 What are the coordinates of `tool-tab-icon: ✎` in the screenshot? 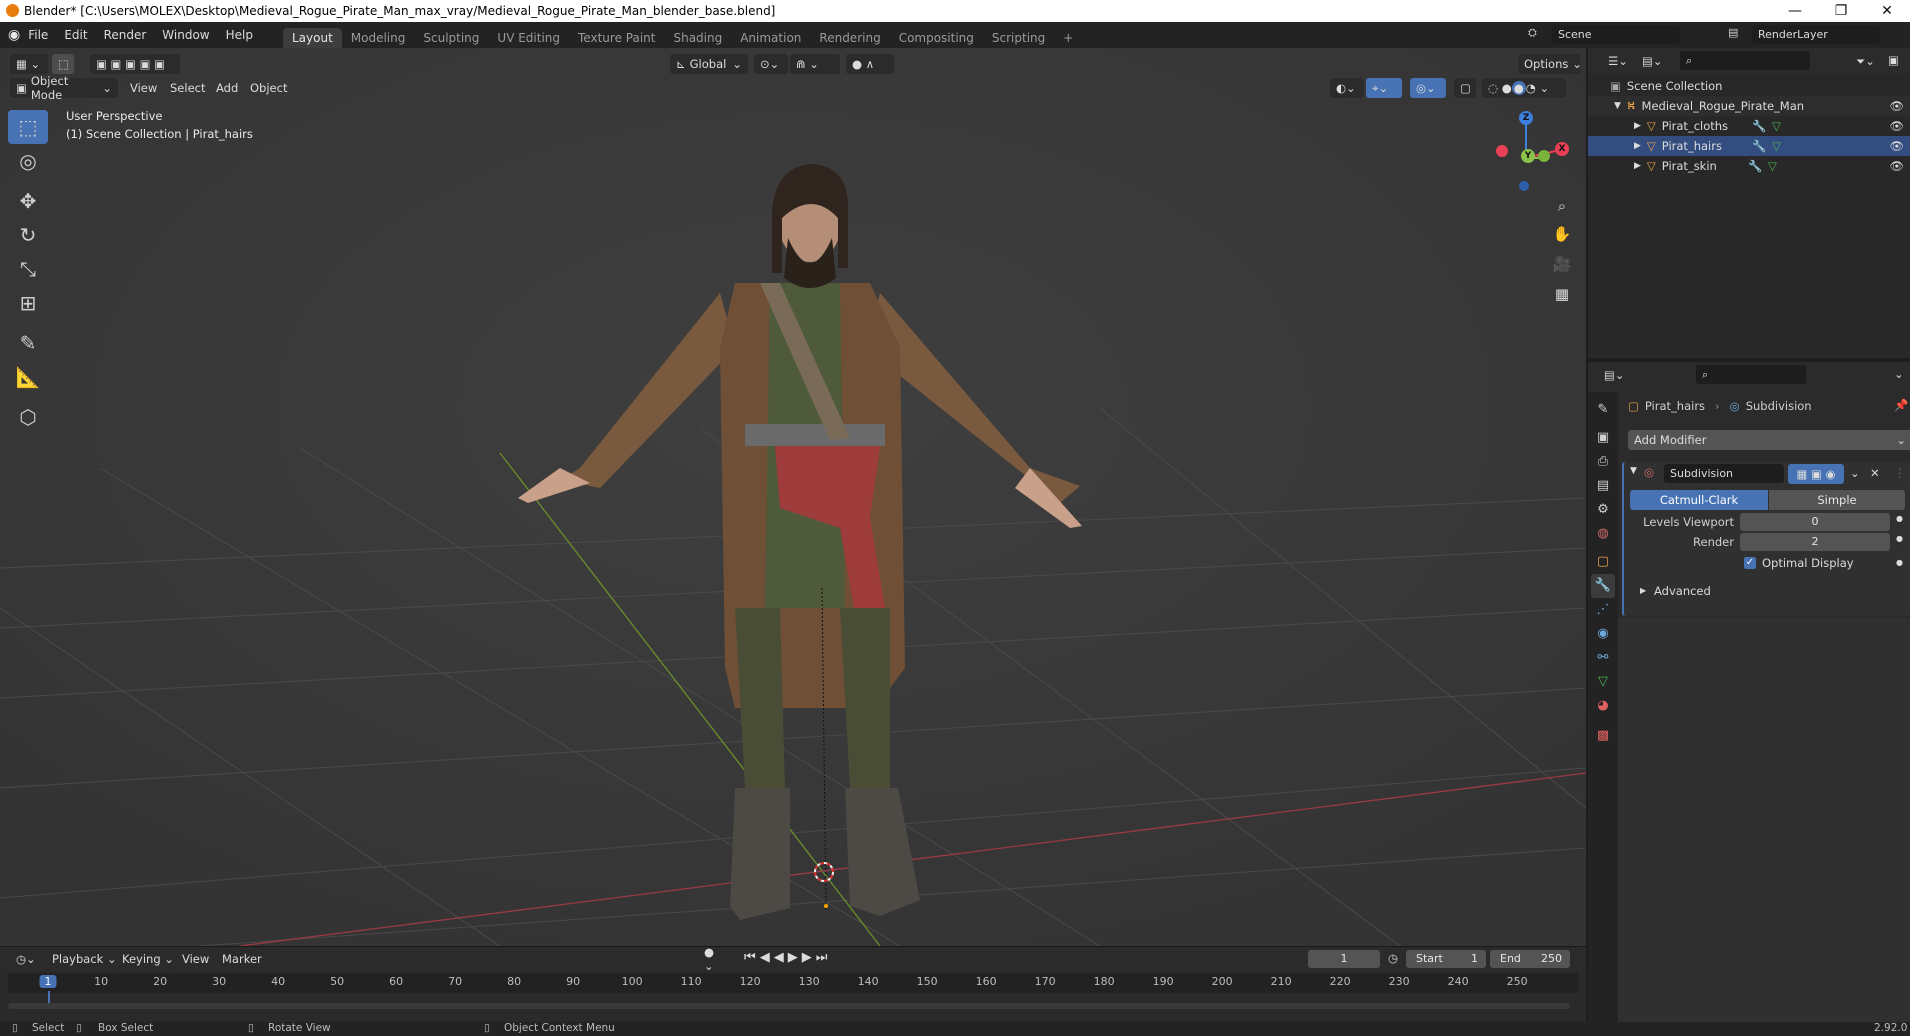 It's located at (1603, 410).